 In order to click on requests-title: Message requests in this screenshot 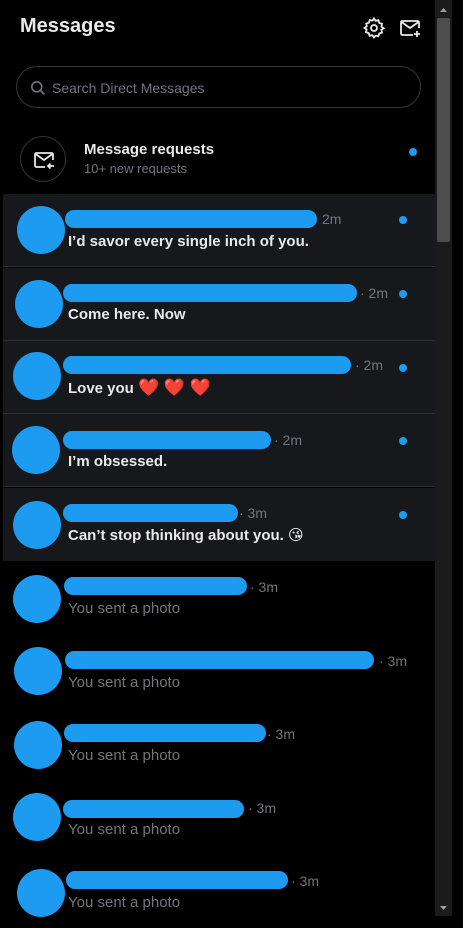, I will do `click(149, 149)`.